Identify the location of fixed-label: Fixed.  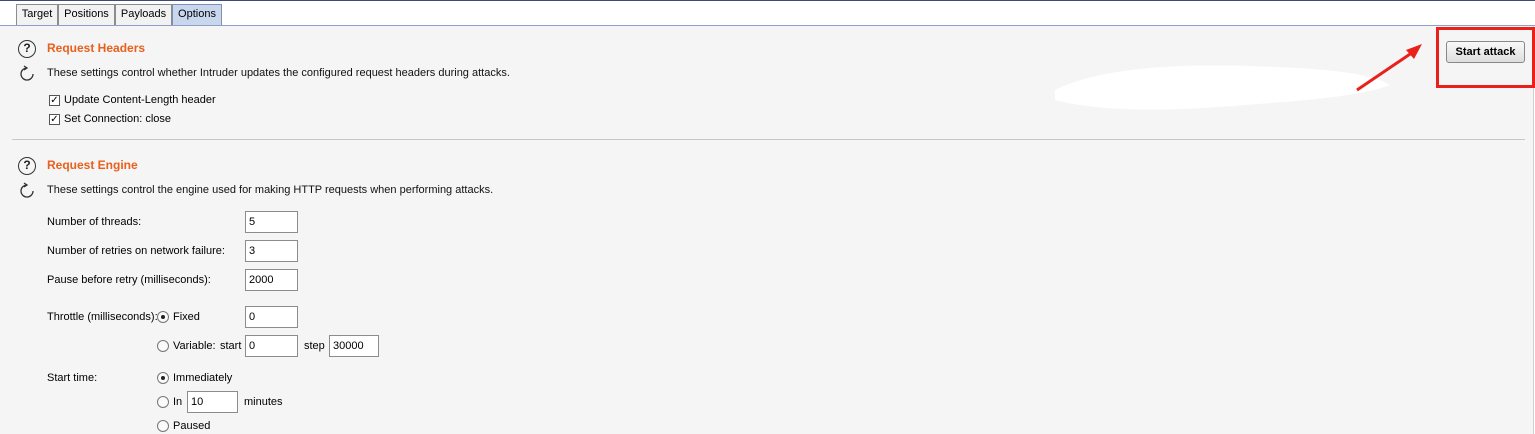
(186, 317).